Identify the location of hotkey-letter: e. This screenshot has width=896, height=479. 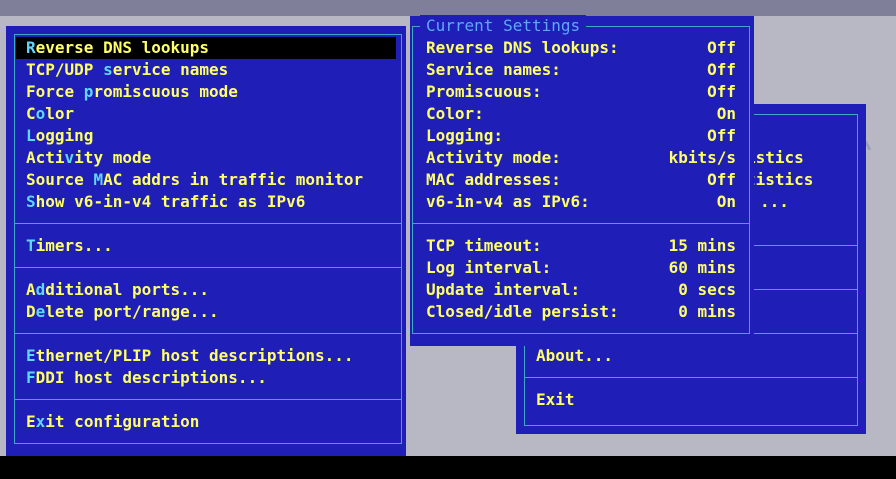
(40, 311).